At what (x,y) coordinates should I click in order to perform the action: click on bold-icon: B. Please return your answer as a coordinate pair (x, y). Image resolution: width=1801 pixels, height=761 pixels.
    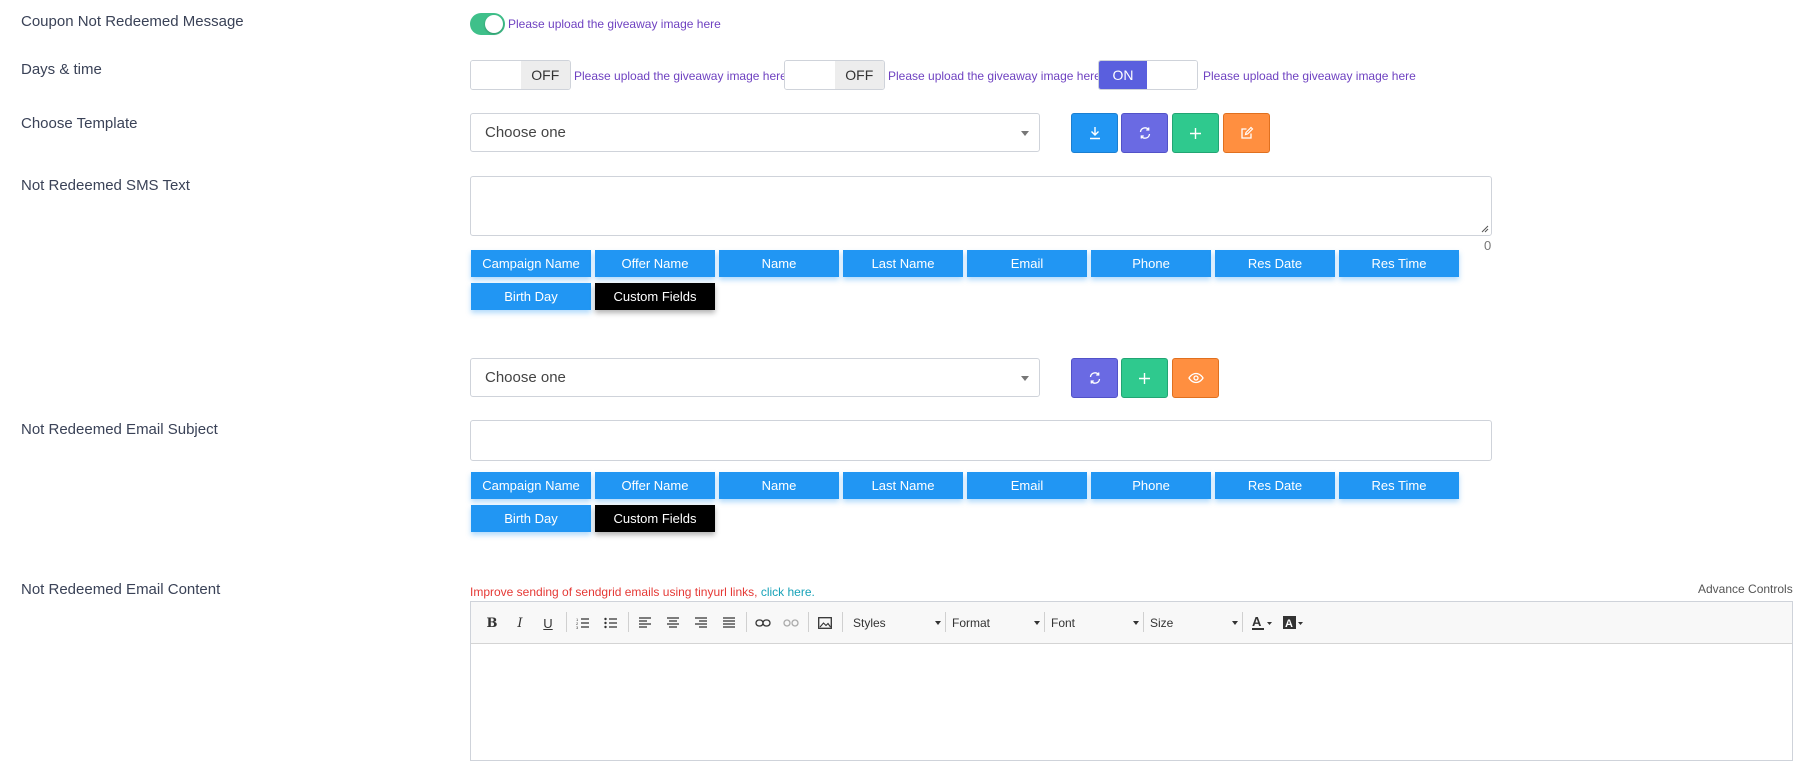
    Looking at the image, I should click on (492, 623).